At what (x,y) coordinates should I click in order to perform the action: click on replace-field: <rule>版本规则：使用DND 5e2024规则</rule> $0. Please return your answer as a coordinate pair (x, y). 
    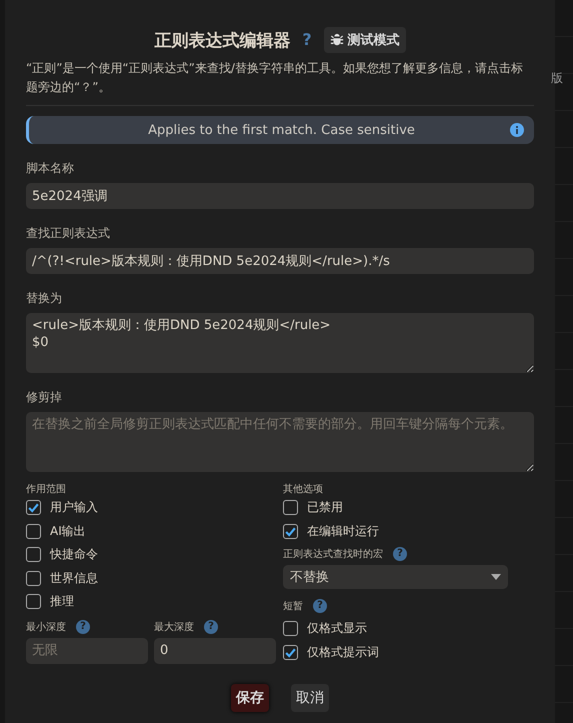
    Looking at the image, I should click on (280, 343).